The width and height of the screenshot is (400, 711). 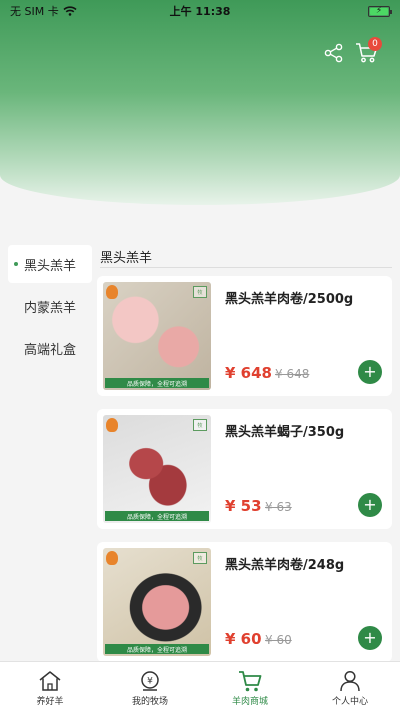 I want to click on status-left: 无 SIM 卡, so click(x=43, y=11).